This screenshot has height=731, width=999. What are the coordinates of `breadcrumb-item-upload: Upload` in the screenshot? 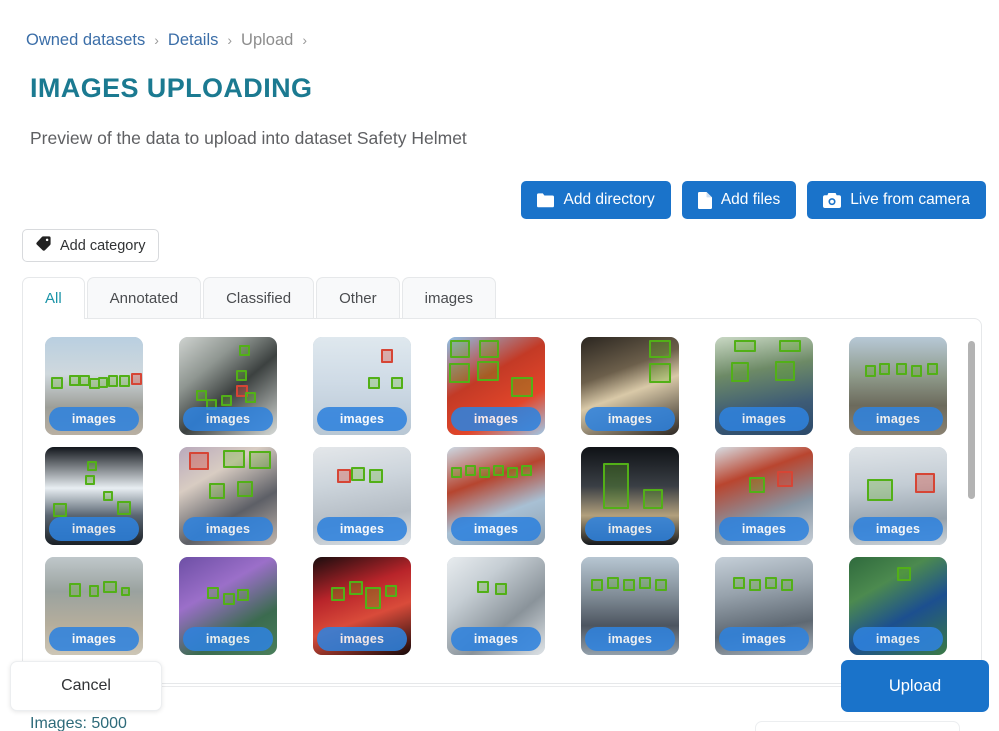 It's located at (267, 40).